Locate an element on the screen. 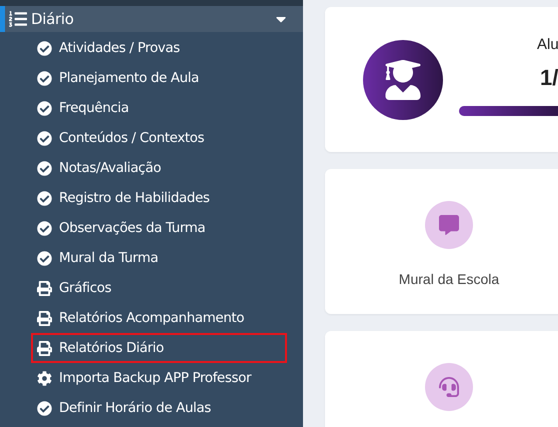 This screenshot has width=558, height=427. menu-item: Definir Horário de Aulas is located at coordinates (159, 408).